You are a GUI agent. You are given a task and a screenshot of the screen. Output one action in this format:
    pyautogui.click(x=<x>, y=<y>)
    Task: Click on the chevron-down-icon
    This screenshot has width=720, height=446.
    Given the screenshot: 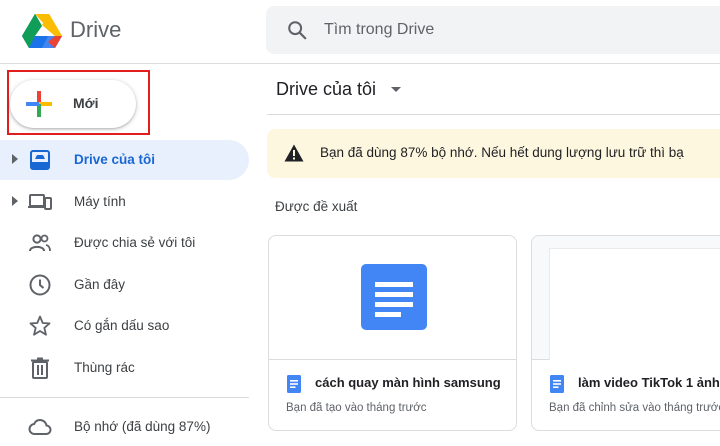 What is the action you would take?
    pyautogui.click(x=396, y=89)
    